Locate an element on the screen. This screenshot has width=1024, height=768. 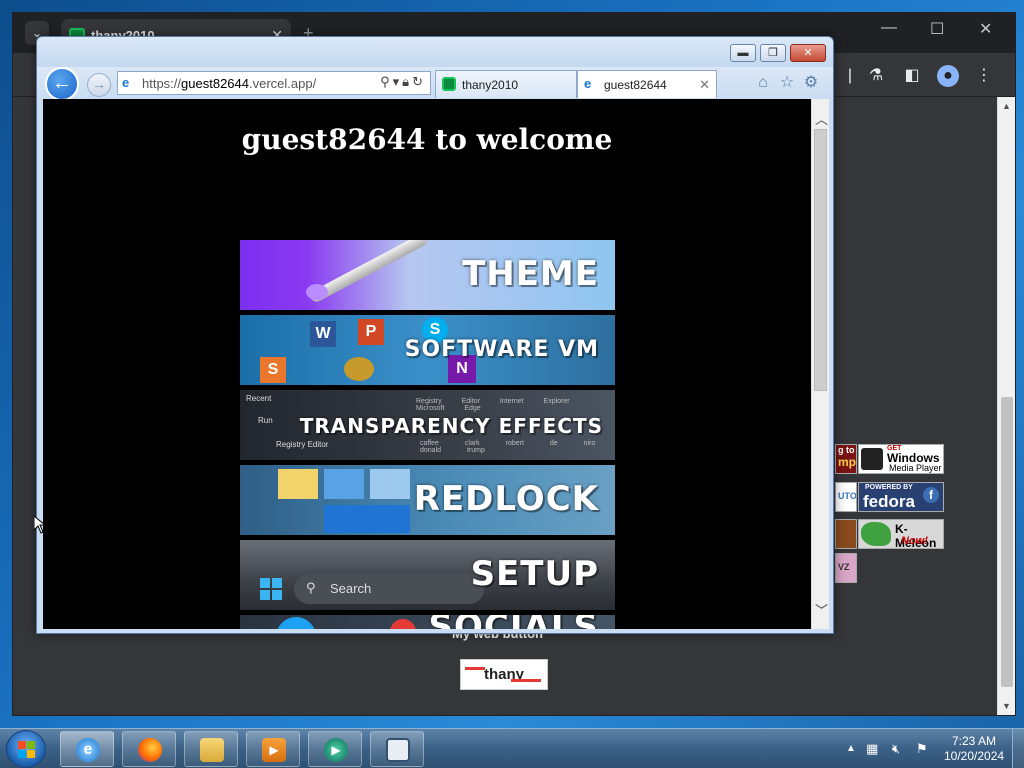
banner-label: TRANSPARENCY EFFECTS is located at coordinates (451, 426).